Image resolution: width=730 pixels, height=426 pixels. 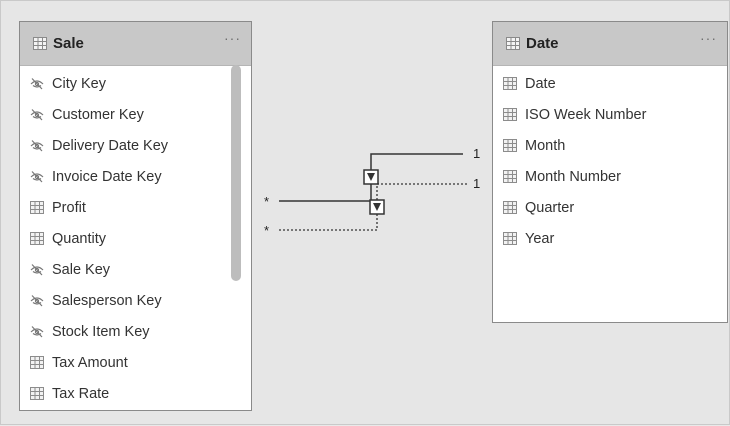 What do you see at coordinates (110, 145) in the screenshot?
I see `field-label: Delivery Date Key` at bounding box center [110, 145].